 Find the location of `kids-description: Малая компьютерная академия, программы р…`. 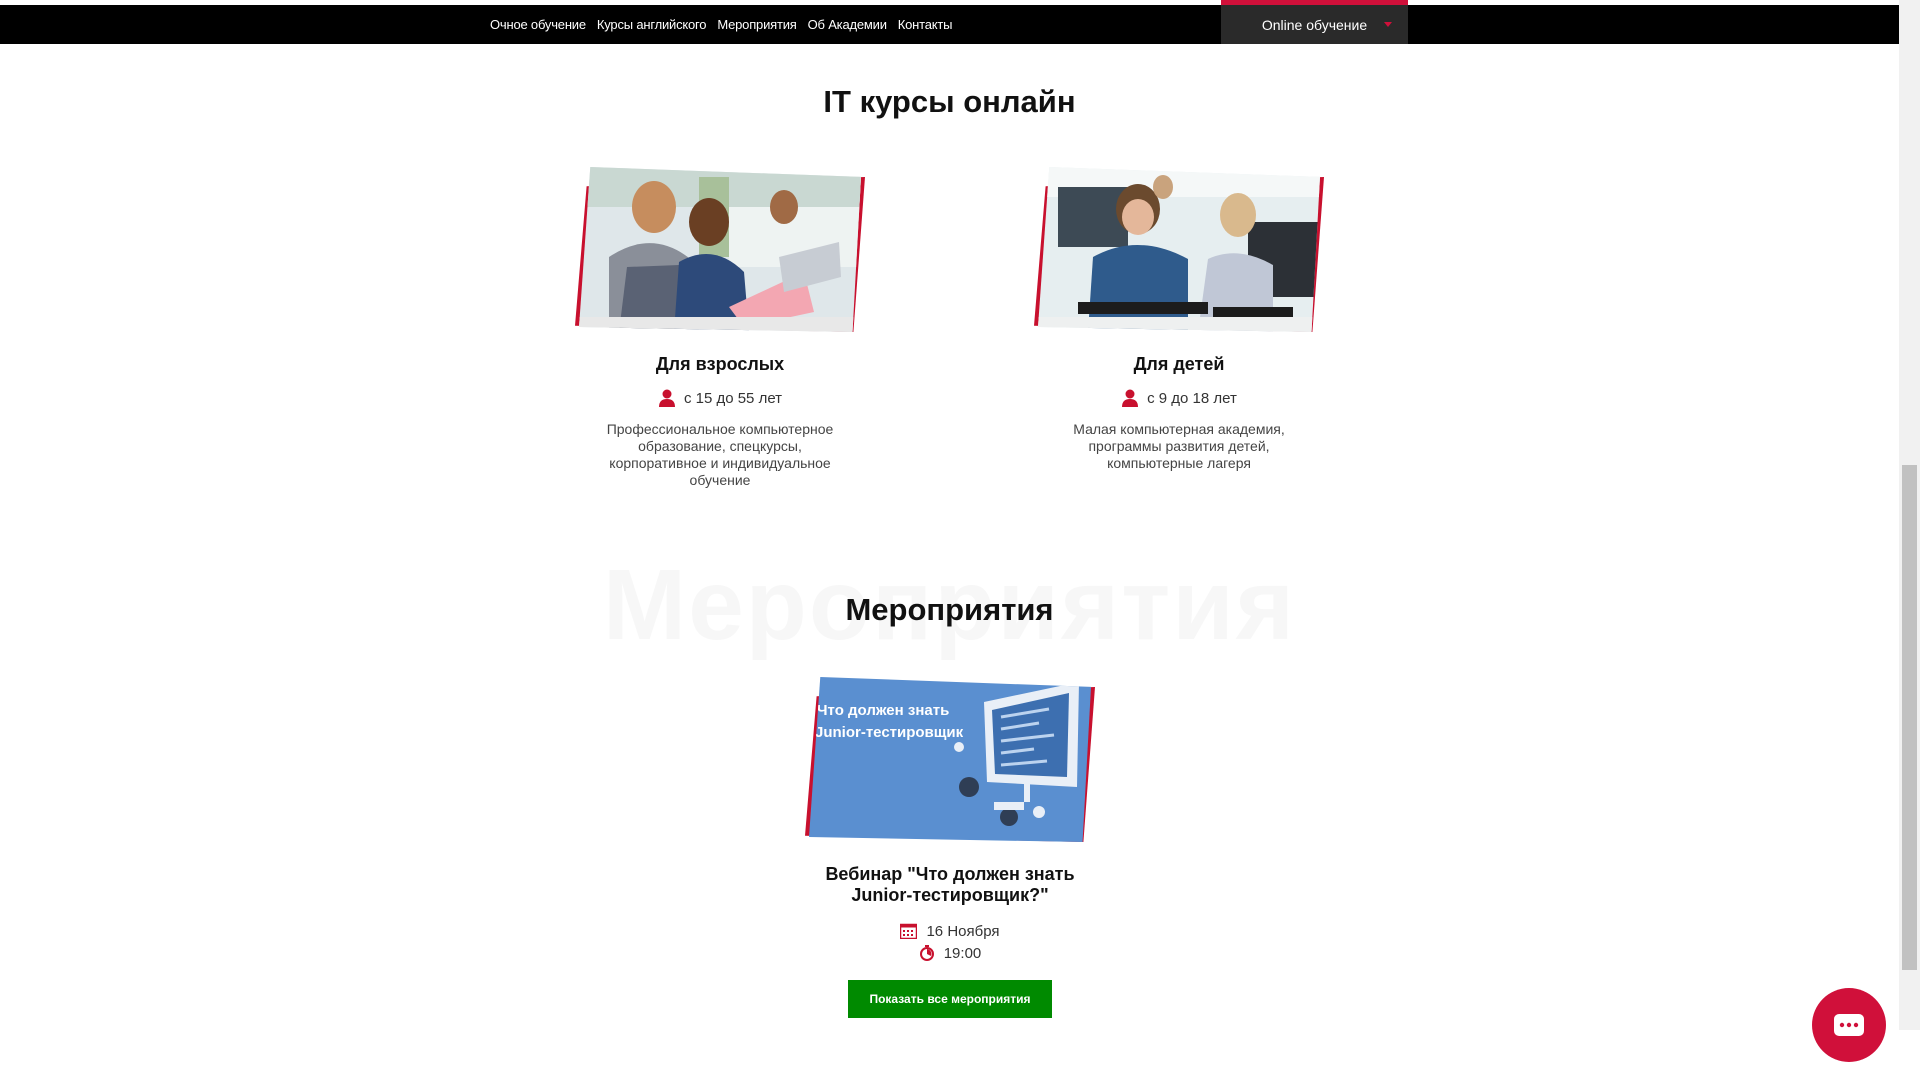

kids-description: Малая компьютерная академия, программы р… is located at coordinates (1179, 446).